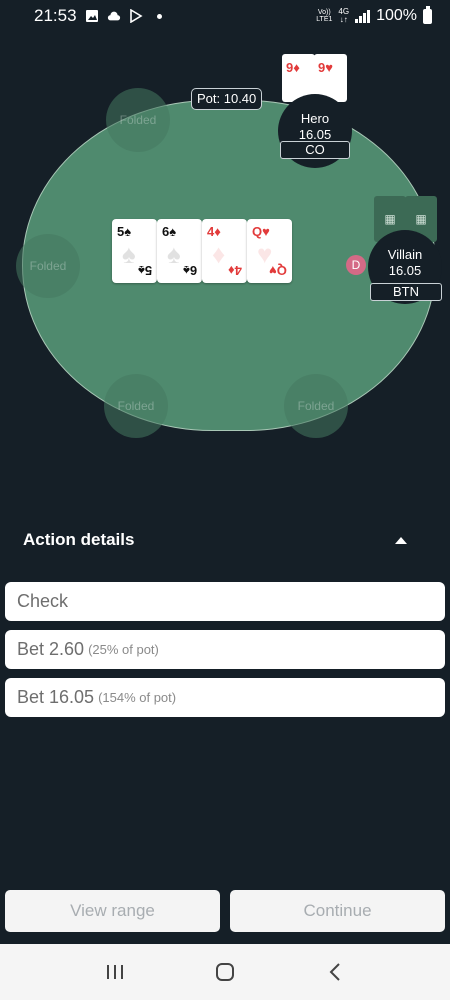 This screenshot has height=1000, width=450. I want to click on hero-name: Hero, so click(315, 118).